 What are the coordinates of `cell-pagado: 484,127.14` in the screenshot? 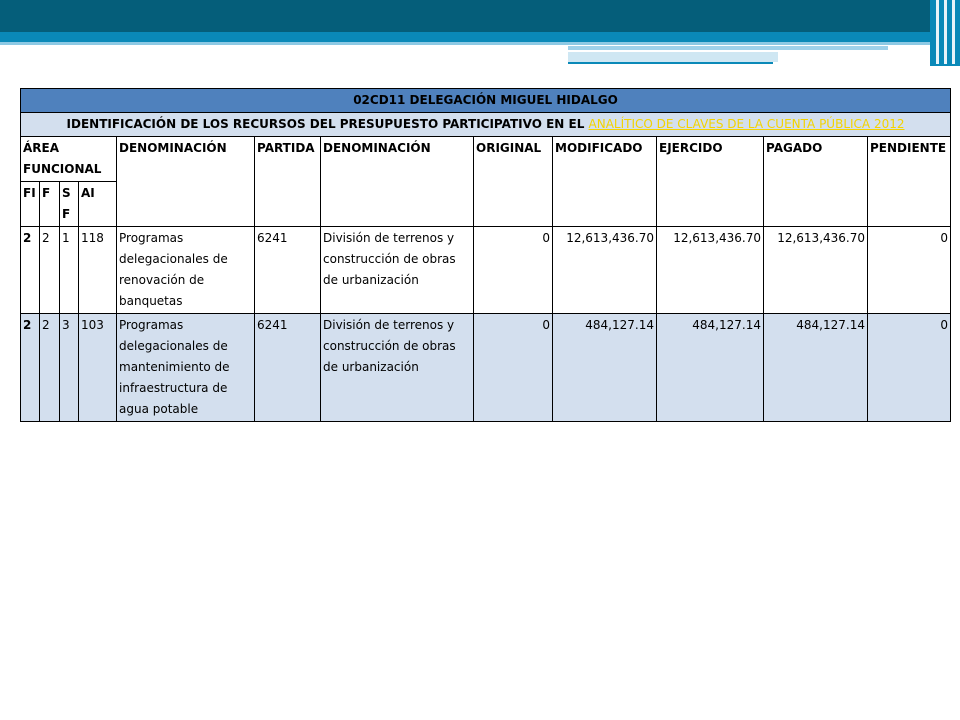 It's located at (815, 367).